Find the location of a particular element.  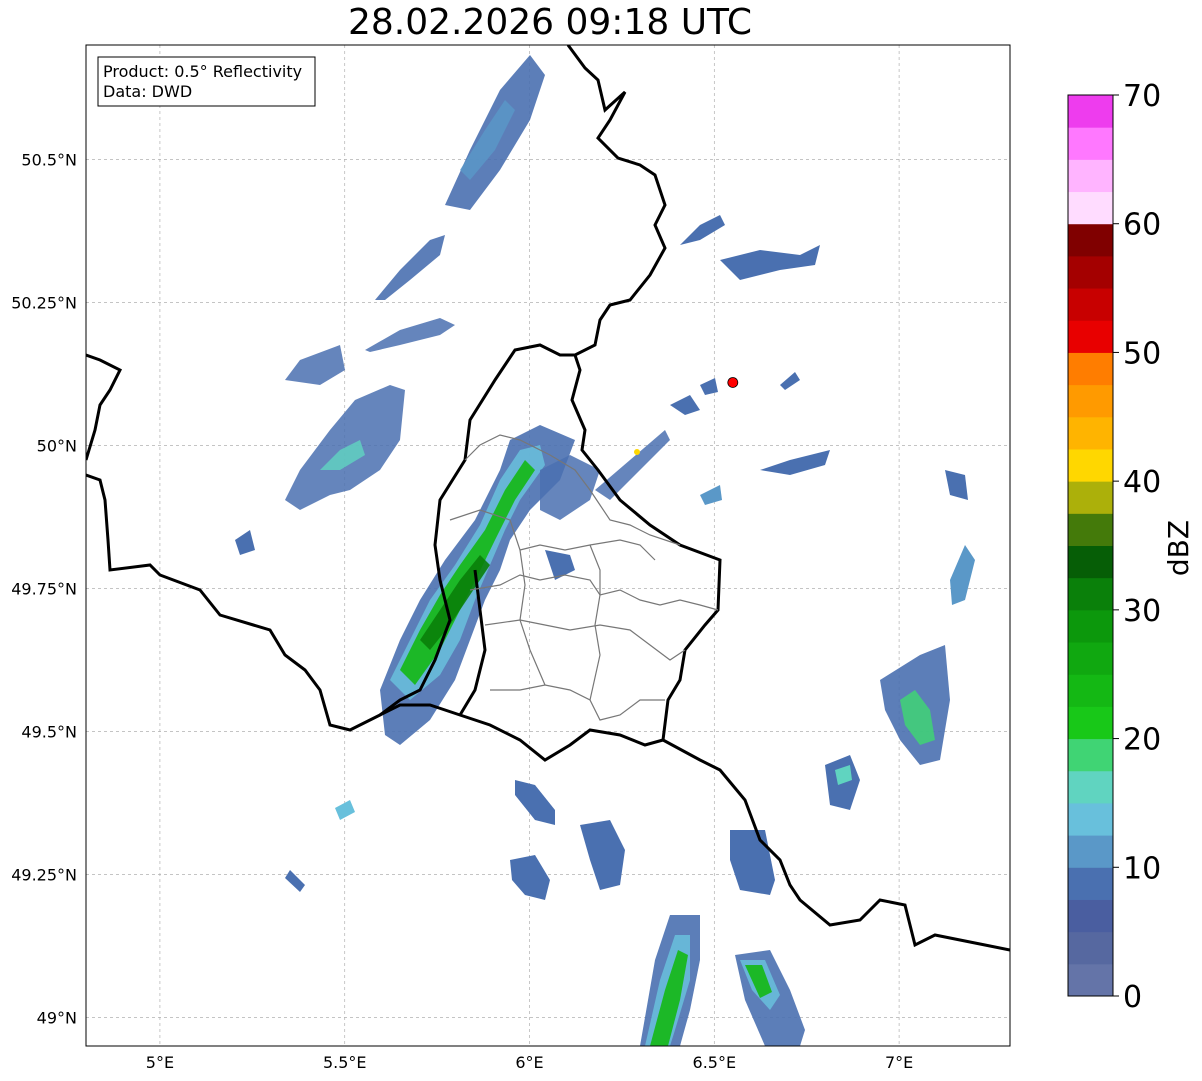

colorbar-tick-label: 30 is located at coordinates (1142, 611).